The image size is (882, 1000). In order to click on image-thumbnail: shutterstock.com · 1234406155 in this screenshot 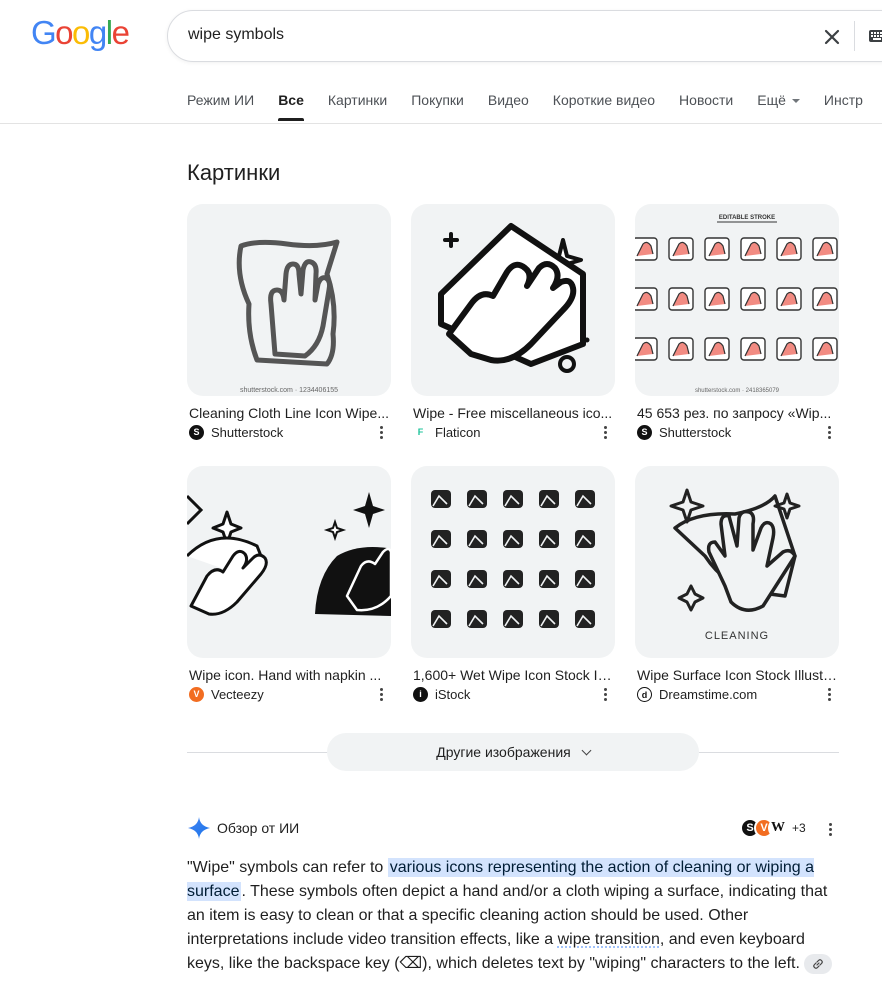, I will do `click(289, 300)`.